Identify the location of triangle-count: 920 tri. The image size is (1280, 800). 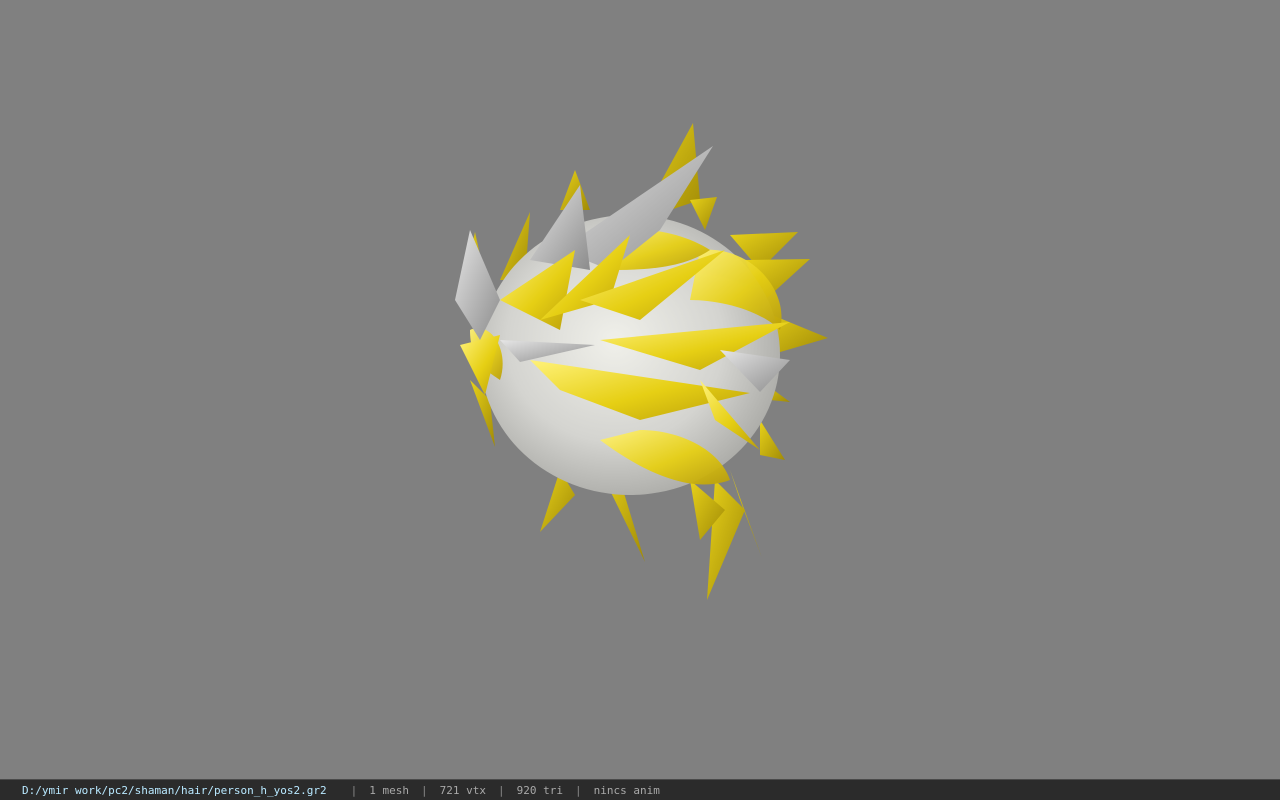
(539, 790).